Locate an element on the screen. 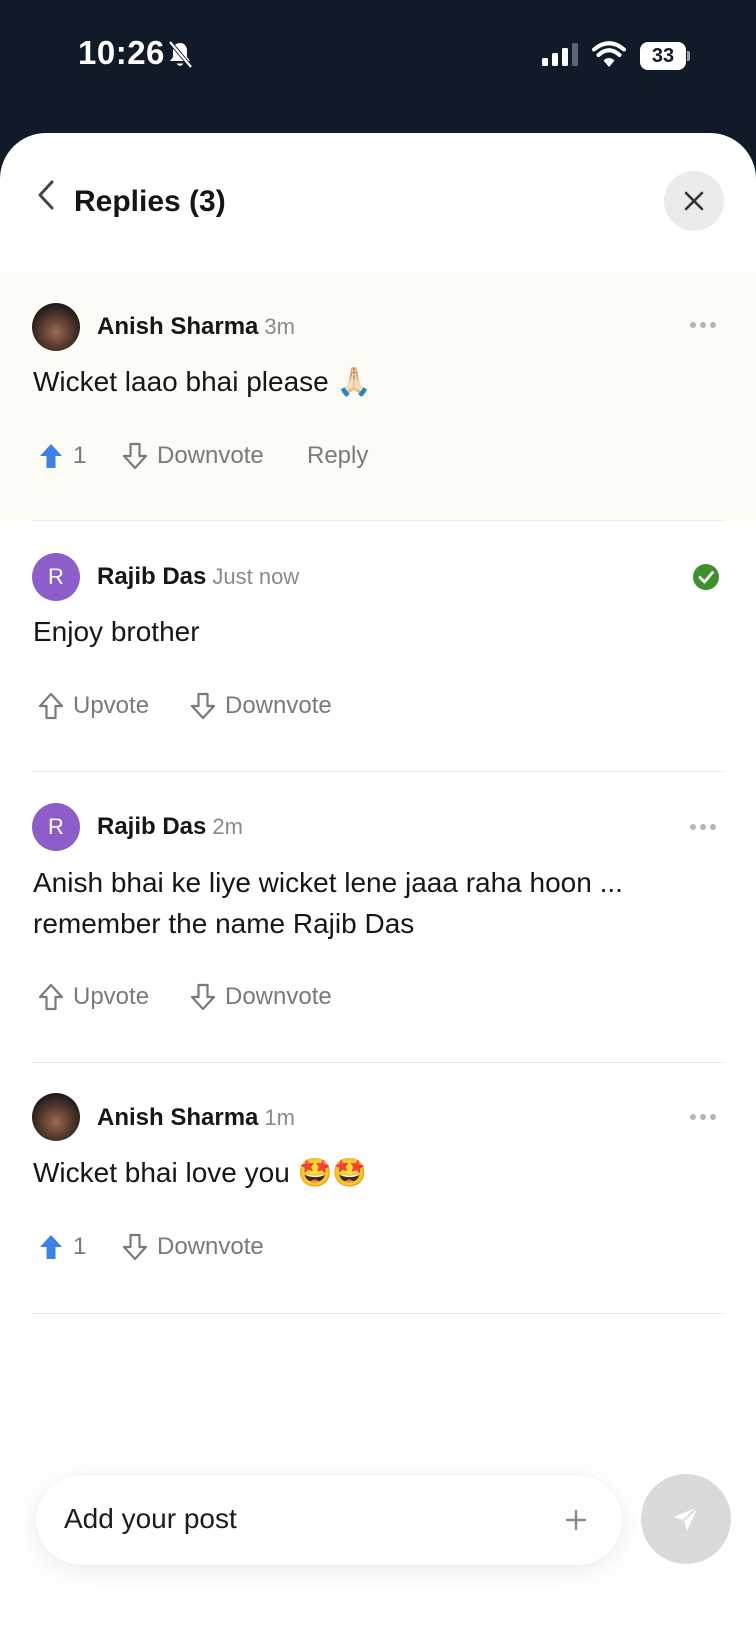  status-time: 10:26 is located at coordinates (121, 52).